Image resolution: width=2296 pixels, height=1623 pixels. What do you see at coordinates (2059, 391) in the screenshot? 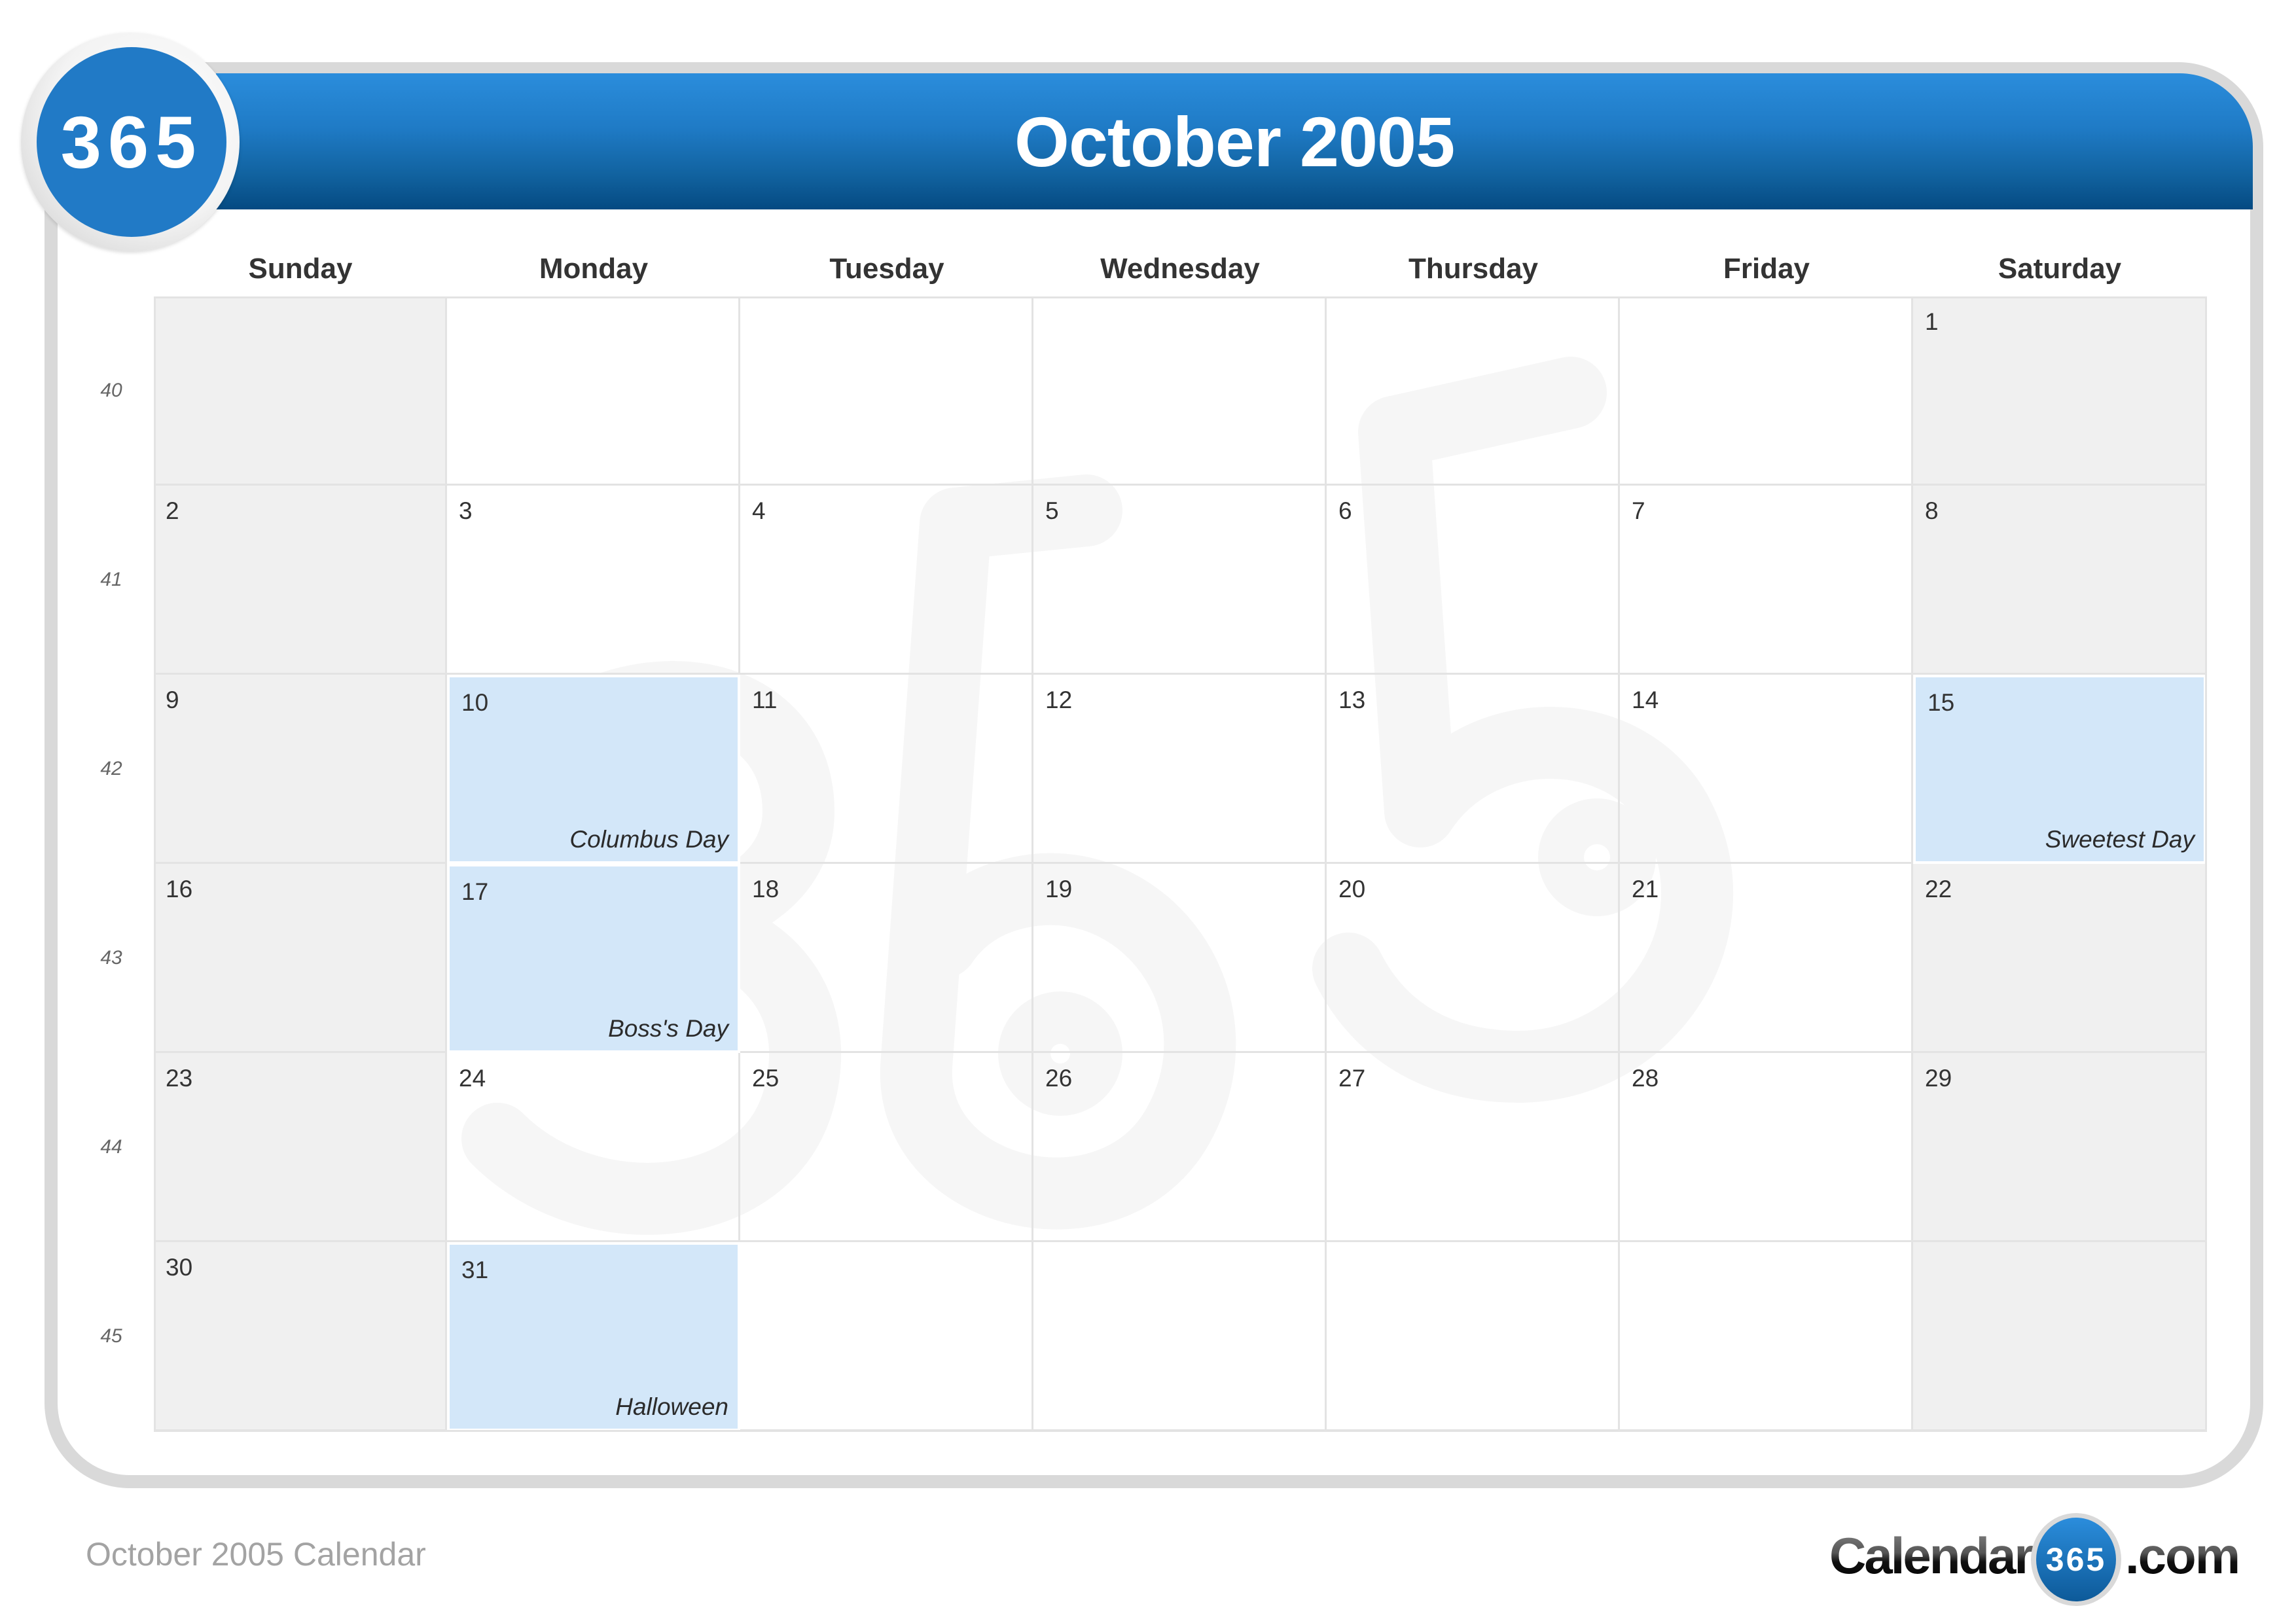
I see `day-cell: 1` at bounding box center [2059, 391].